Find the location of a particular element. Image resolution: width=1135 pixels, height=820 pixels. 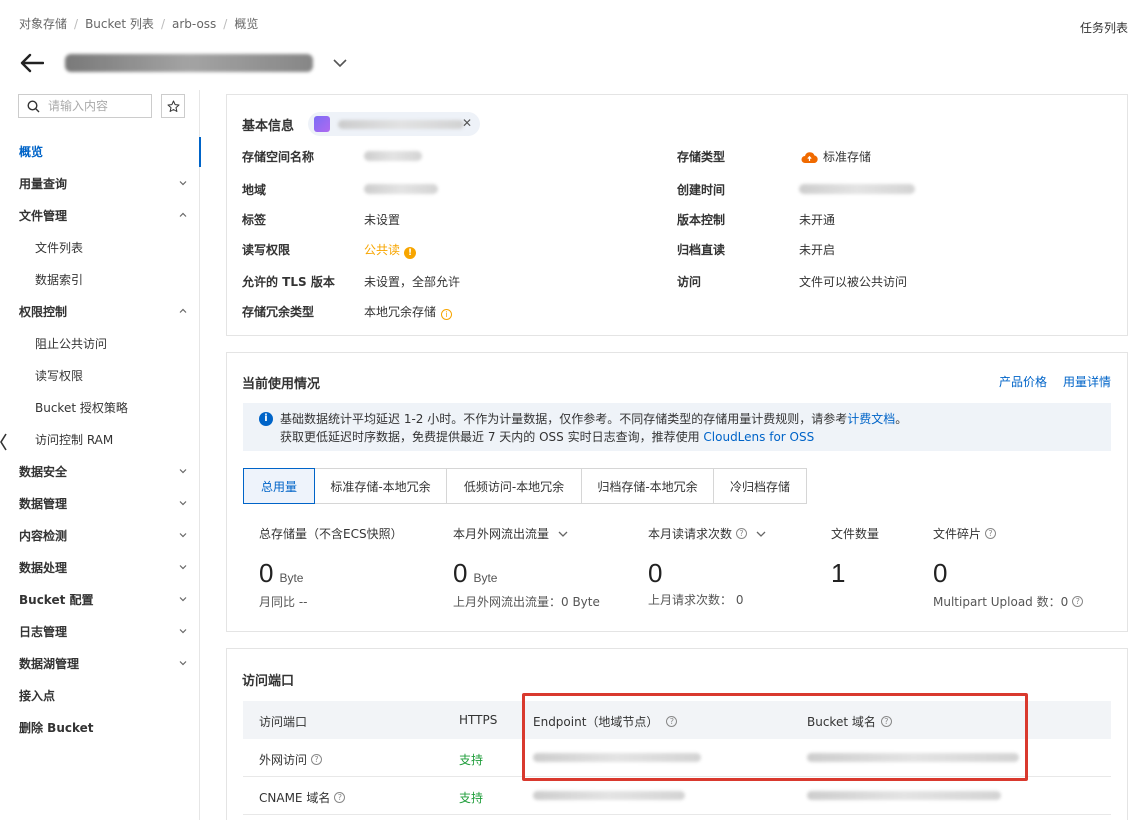

bucket-tag-icon is located at coordinates (322, 124).